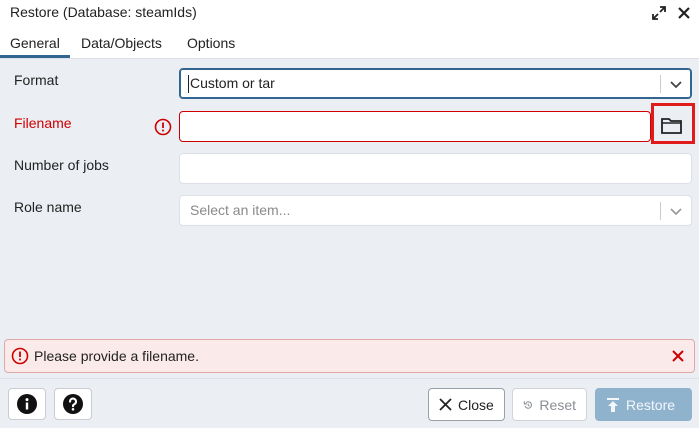 This screenshot has height=428, width=699. Describe the element at coordinates (476, 404) in the screenshot. I see `close-button-label: Close` at that location.